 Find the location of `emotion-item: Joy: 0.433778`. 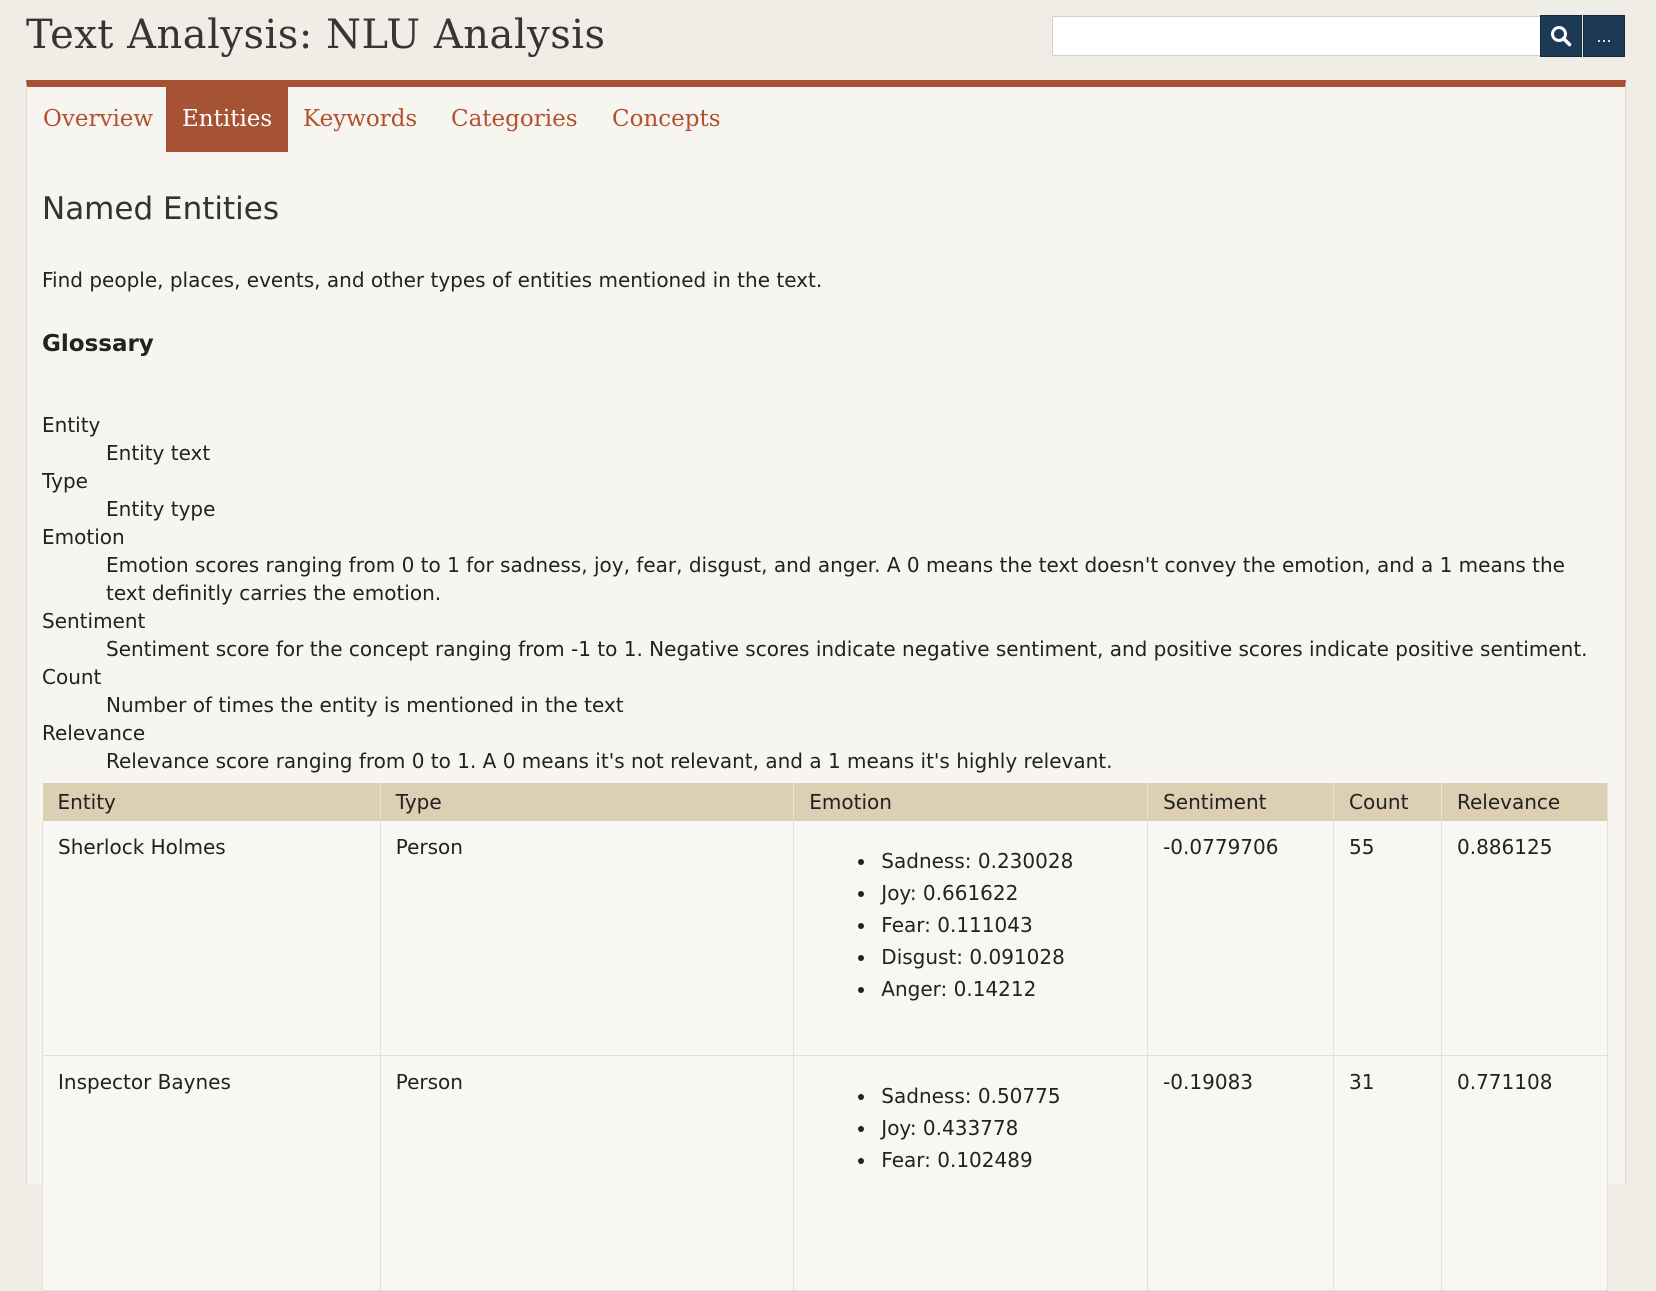

emotion-item: Joy: 0.433778 is located at coordinates (1004, 1128).